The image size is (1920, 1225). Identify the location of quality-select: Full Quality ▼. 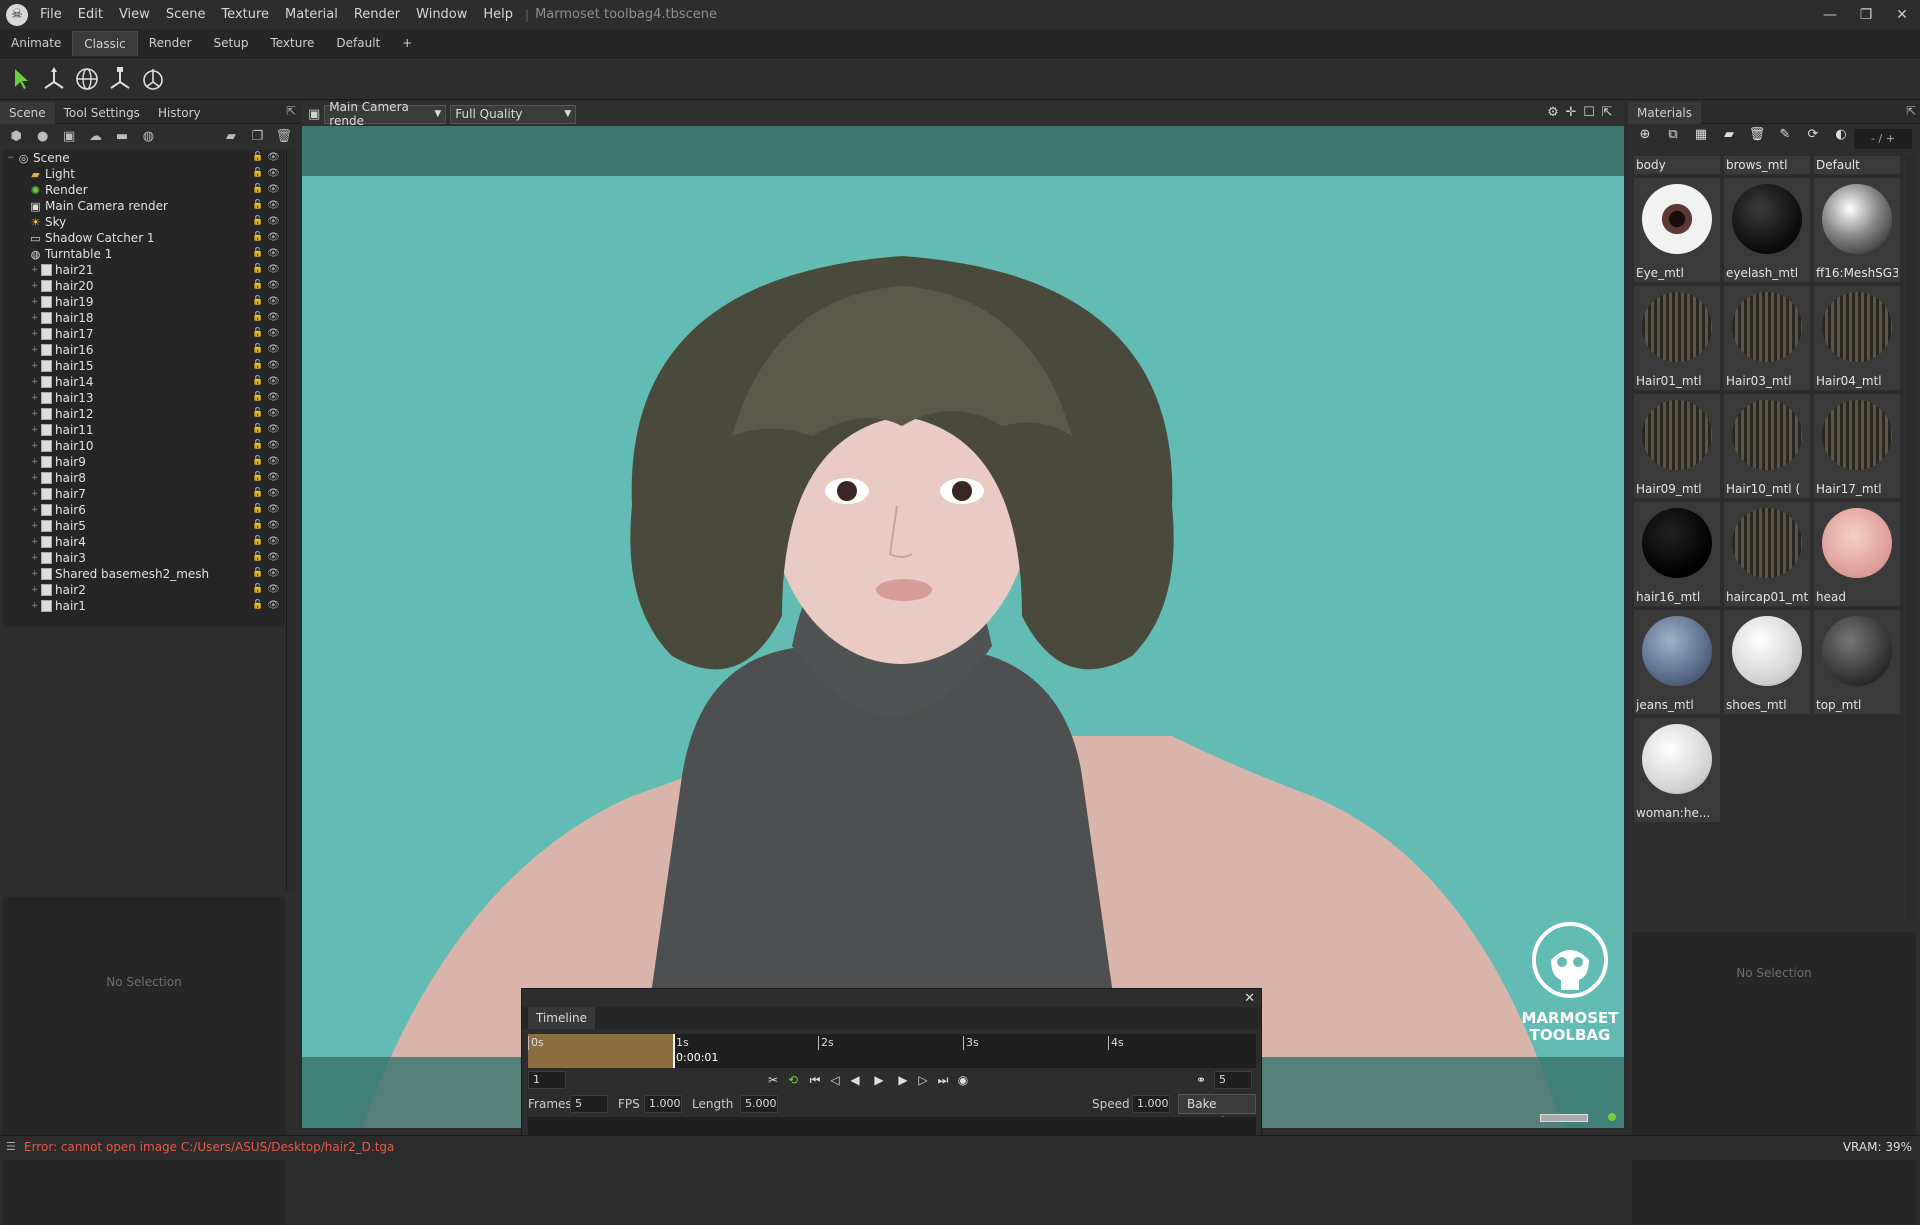
(513, 114).